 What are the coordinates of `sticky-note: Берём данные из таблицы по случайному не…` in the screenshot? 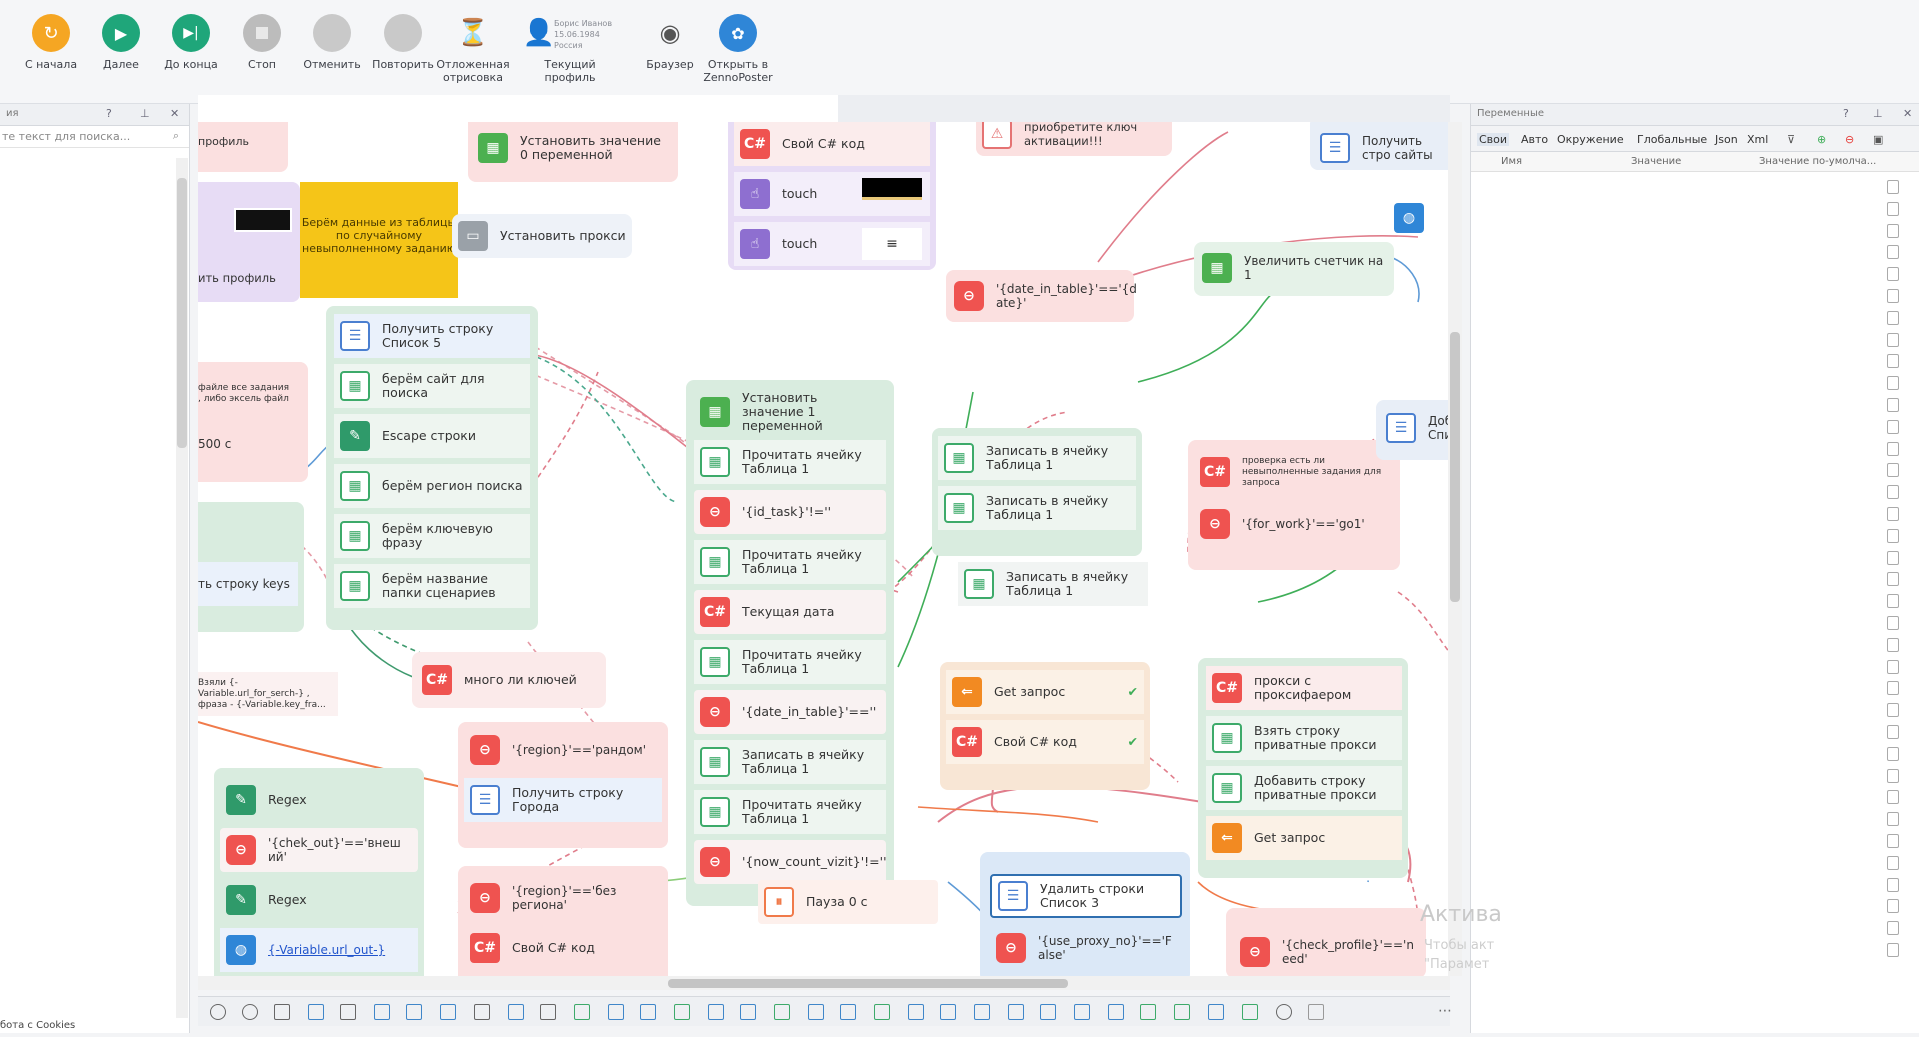 It's located at (379, 240).